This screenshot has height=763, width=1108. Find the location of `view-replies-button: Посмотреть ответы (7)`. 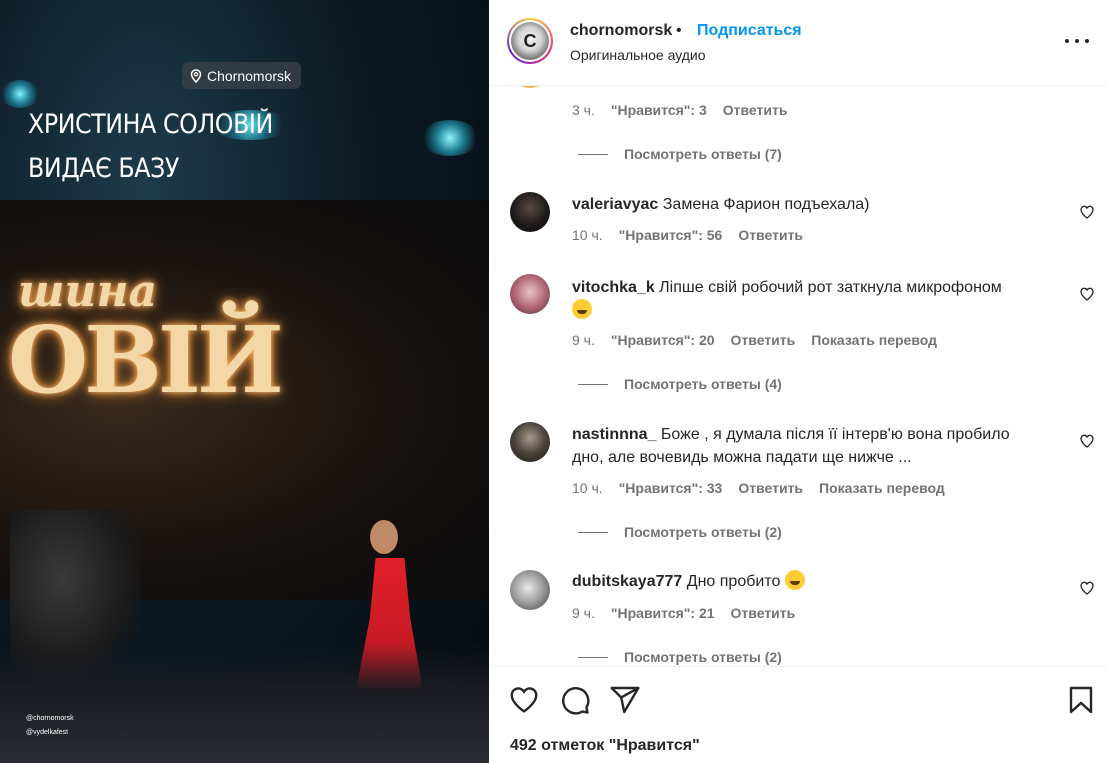

view-replies-button: Посмотреть ответы (7) is located at coordinates (680, 154).